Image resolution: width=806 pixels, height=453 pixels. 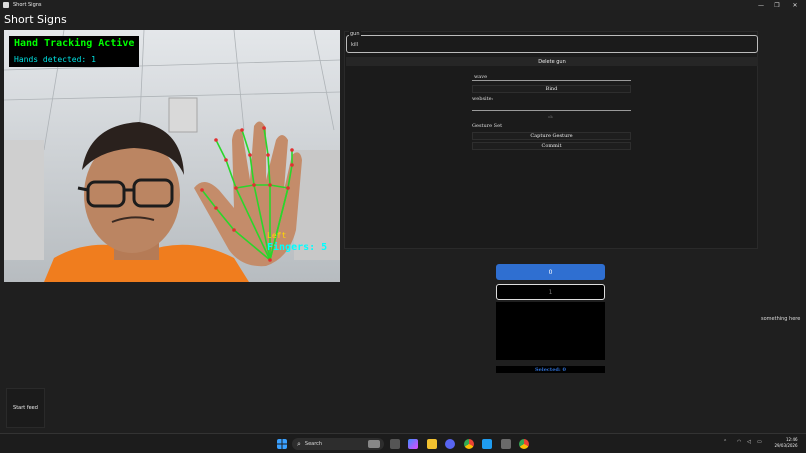 I want to click on chevron-up-icon: ⌃, so click(x=725, y=442).